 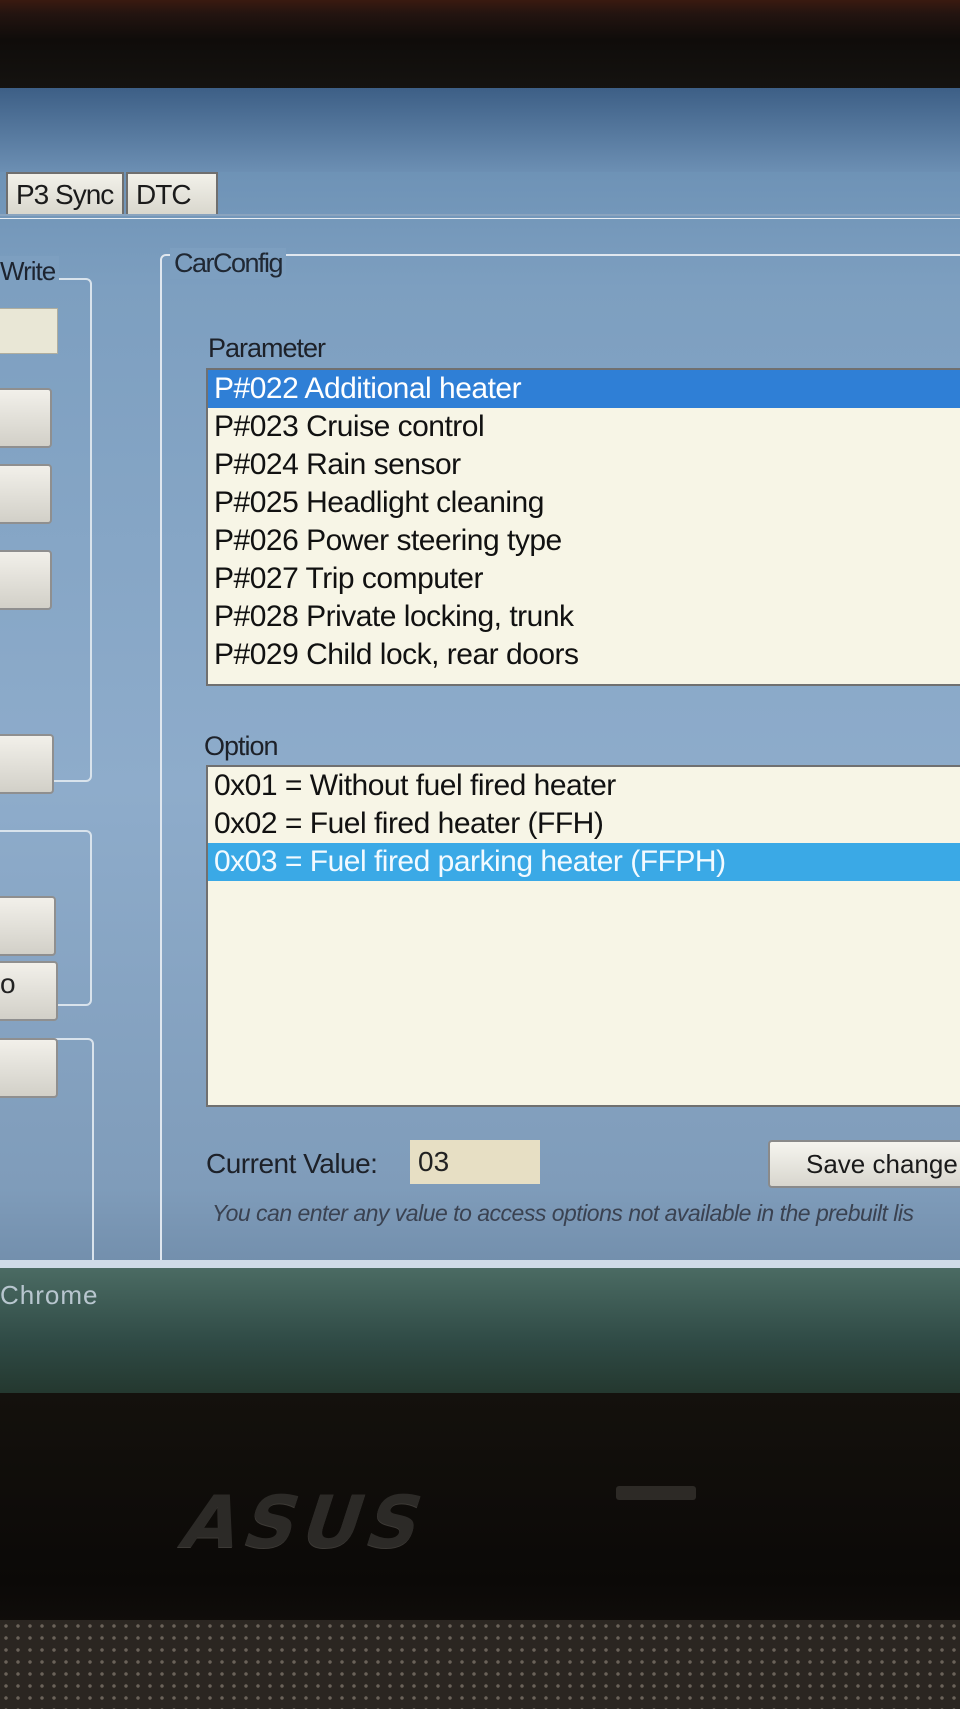 What do you see at coordinates (656, 1493) in the screenshot?
I see `bezel-indicator-slot` at bounding box center [656, 1493].